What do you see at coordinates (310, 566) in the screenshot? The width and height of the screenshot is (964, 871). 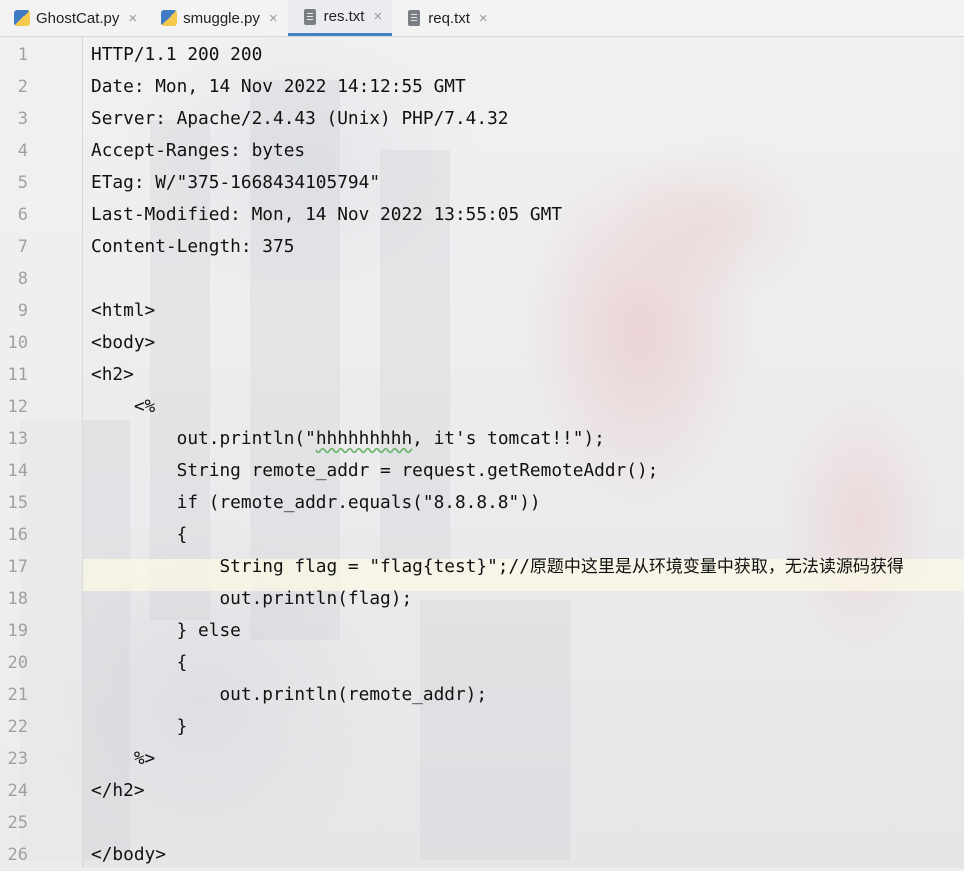 I see `code-segment: String flag = "flag{test}";//` at bounding box center [310, 566].